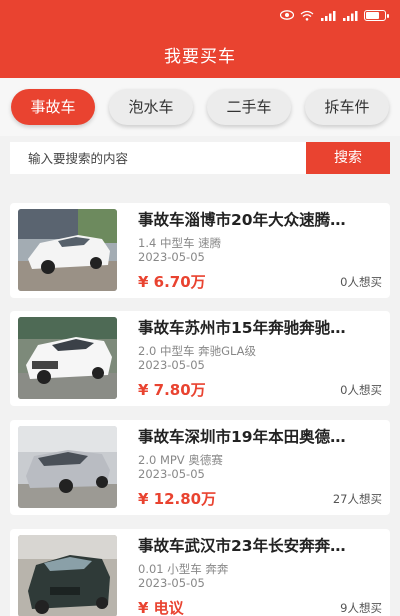 The width and height of the screenshot is (400, 616). I want to click on listing-spec: 2.0 MPV 奥德赛, so click(180, 460).